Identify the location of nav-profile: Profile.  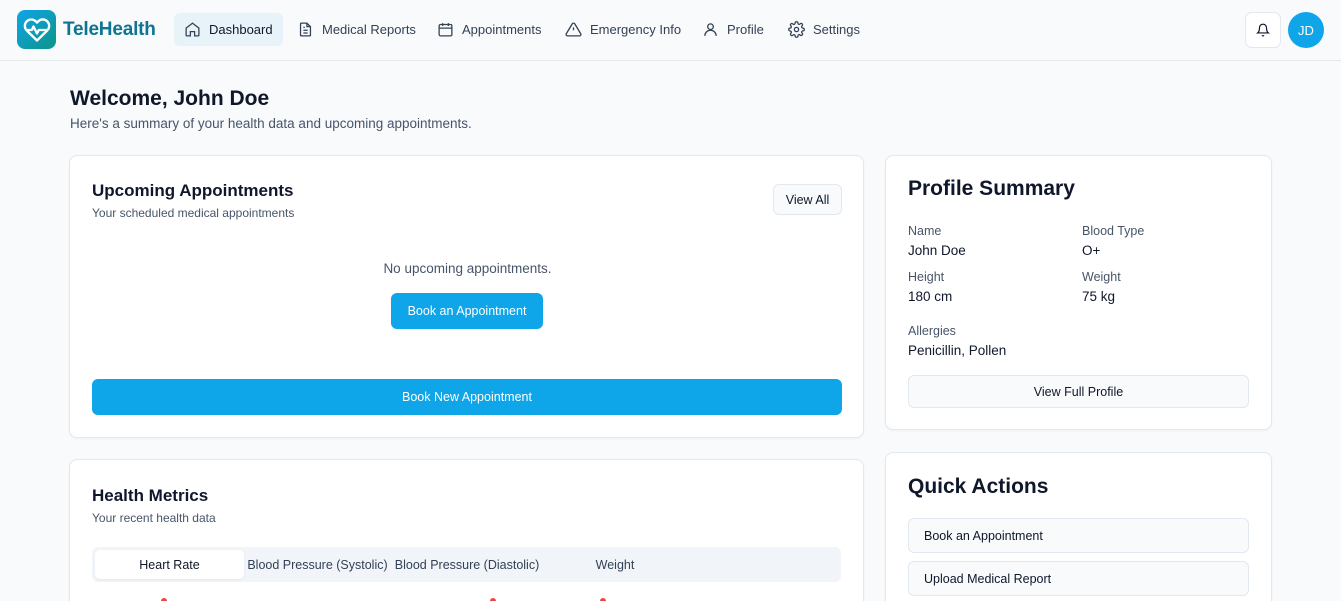
(733, 29).